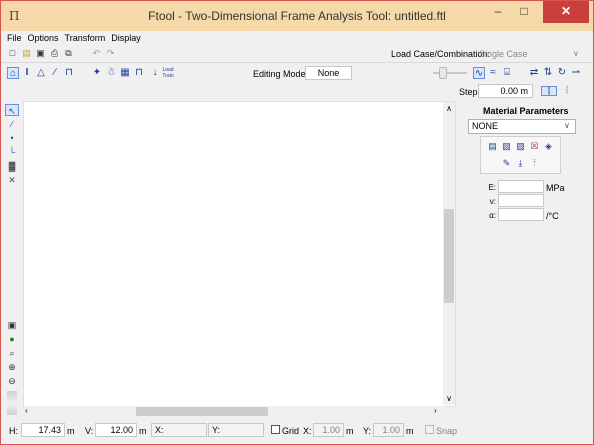 This screenshot has height=445, width=594. I want to click on support-icon: △, so click(41, 73).